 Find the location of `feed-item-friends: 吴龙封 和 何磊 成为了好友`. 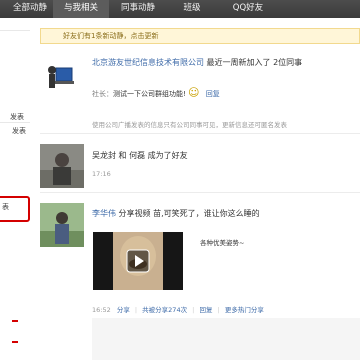

feed-item-friends: 吴龙封 和 何磊 成为了好友 is located at coordinates (140, 155).